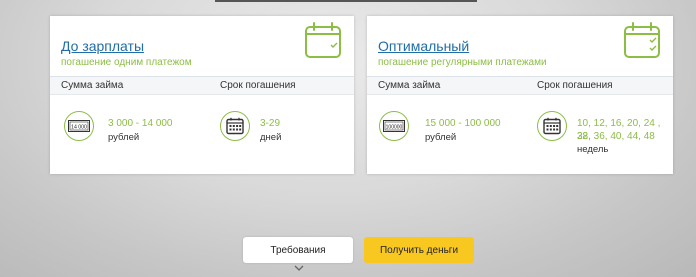  Describe the element at coordinates (463, 123) in the screenshot. I see `amount-value: 15 000 - 100 000` at that location.